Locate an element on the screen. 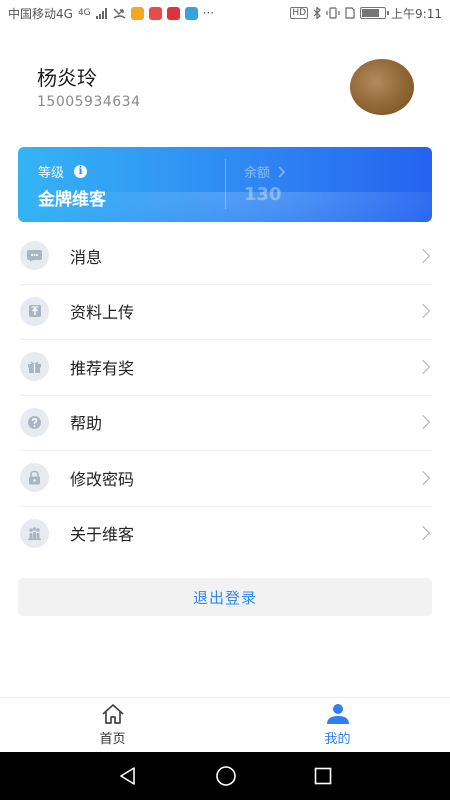 This screenshot has height=800, width=450. home-circle-icon is located at coordinates (226, 776).